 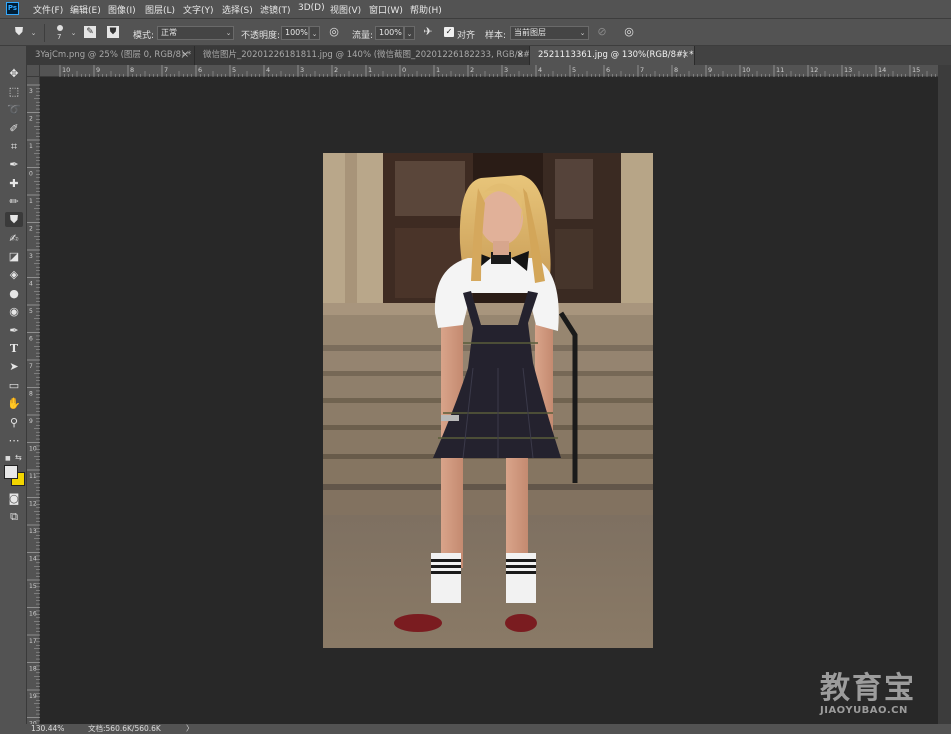 I want to click on opacity-label: 不透明度:, so click(x=261, y=36).